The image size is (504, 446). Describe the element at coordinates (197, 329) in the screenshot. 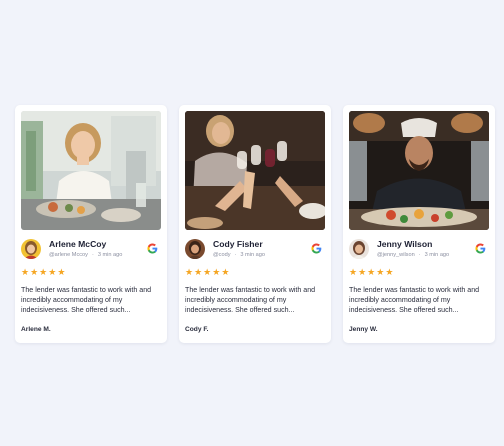

I see `reviewer-signature: Cody F.` at that location.